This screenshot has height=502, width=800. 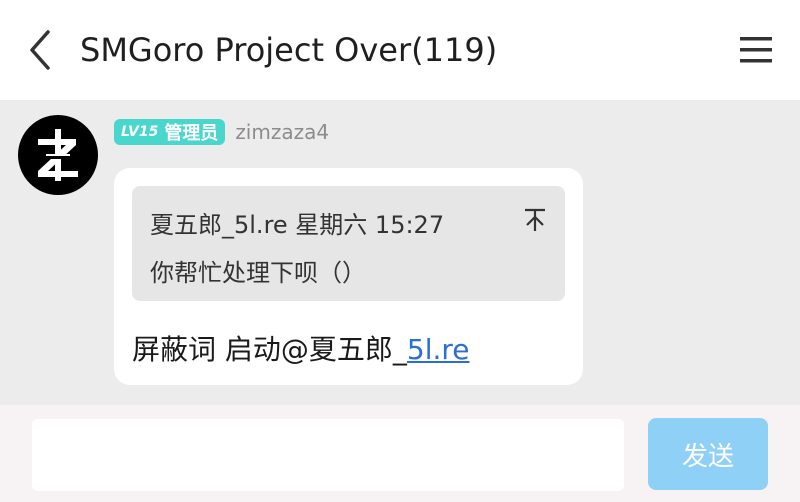 I want to click on level-badge: LV15, so click(x=140, y=132).